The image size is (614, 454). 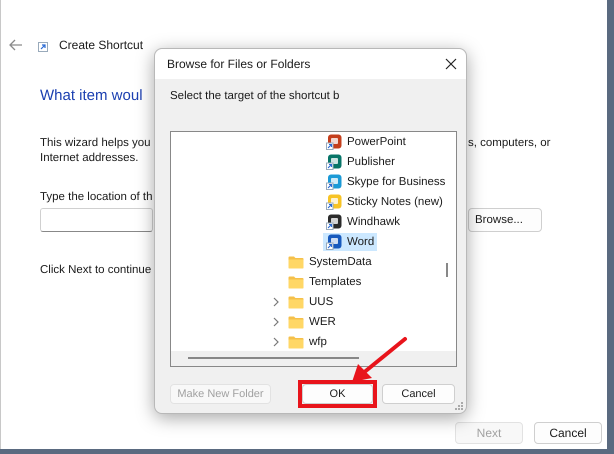 What do you see at coordinates (451, 64) in the screenshot?
I see `close-icon` at bounding box center [451, 64].